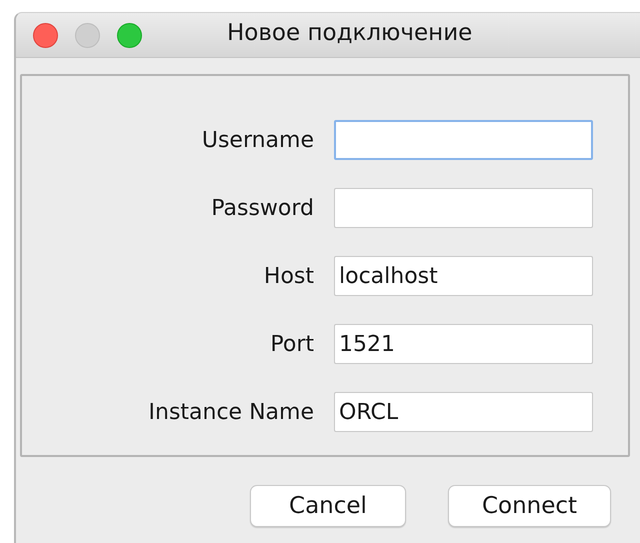 Image resolution: width=640 pixels, height=543 pixels. I want to click on field-label: Port, so click(292, 344).